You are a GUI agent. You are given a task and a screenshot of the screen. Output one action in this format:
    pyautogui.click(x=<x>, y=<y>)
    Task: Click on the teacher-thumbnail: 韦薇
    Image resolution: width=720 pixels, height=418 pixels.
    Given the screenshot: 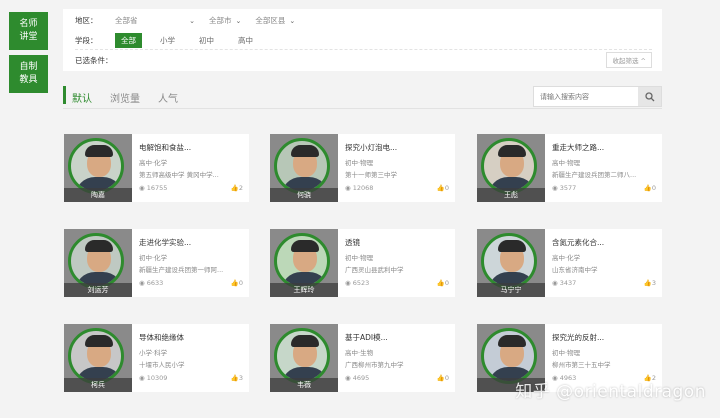 What is the action you would take?
    pyautogui.click(x=304, y=358)
    